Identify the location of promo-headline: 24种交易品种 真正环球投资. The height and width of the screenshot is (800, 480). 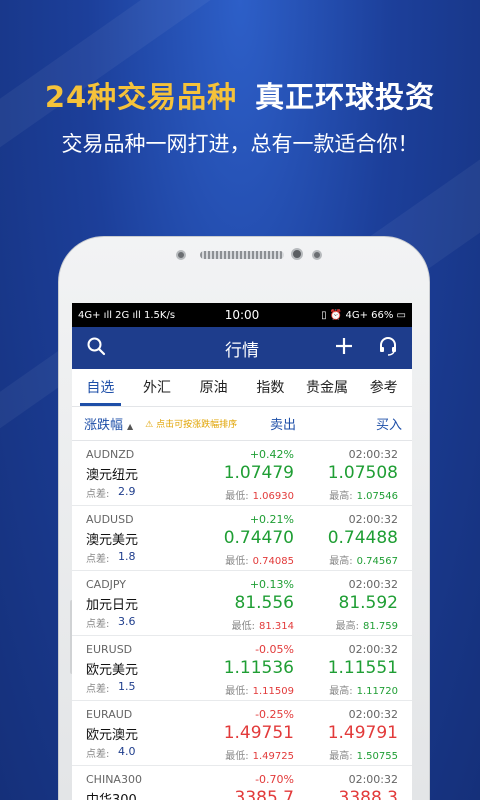
(240, 95).